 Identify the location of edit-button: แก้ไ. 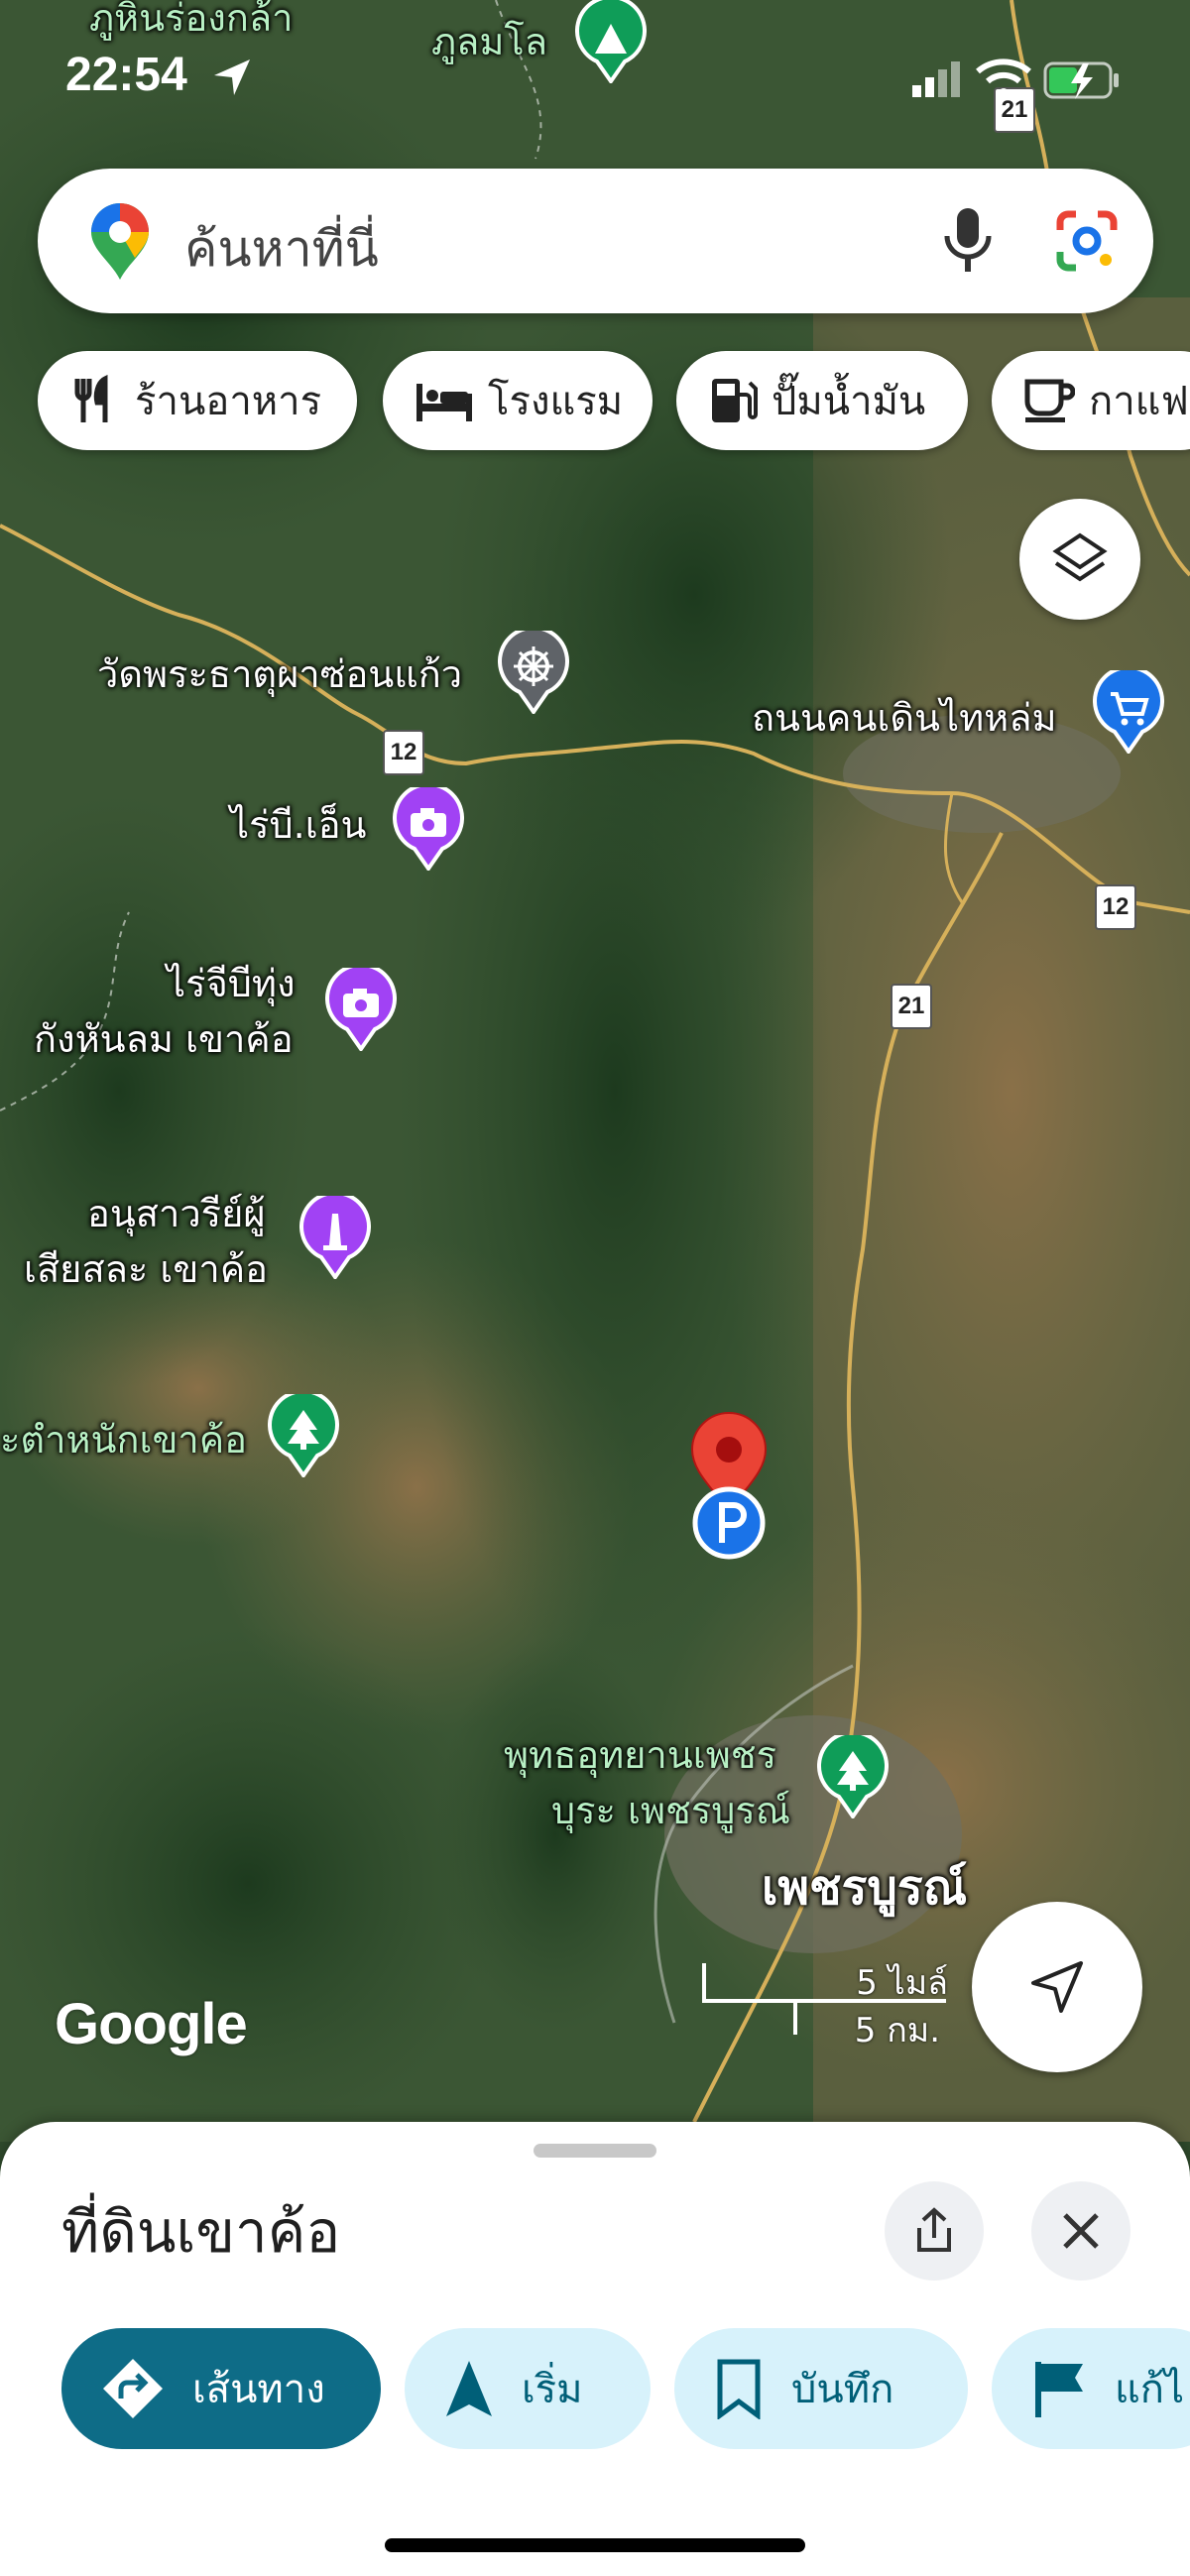
(1091, 2389).